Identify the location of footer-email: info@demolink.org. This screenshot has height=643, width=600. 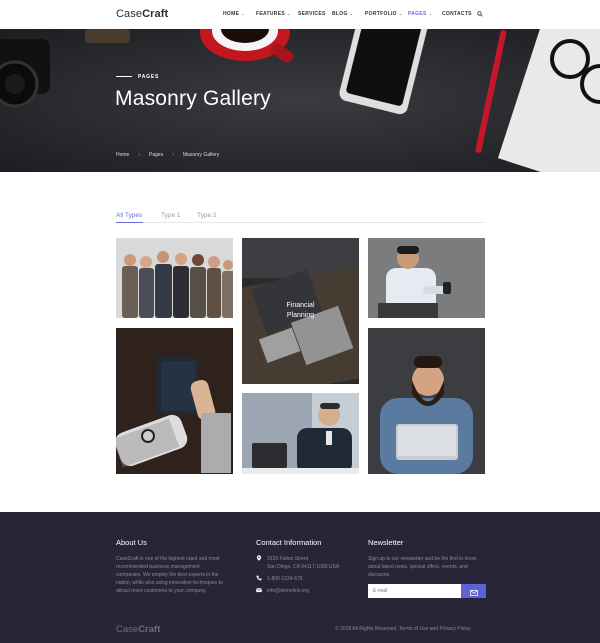
(288, 591).